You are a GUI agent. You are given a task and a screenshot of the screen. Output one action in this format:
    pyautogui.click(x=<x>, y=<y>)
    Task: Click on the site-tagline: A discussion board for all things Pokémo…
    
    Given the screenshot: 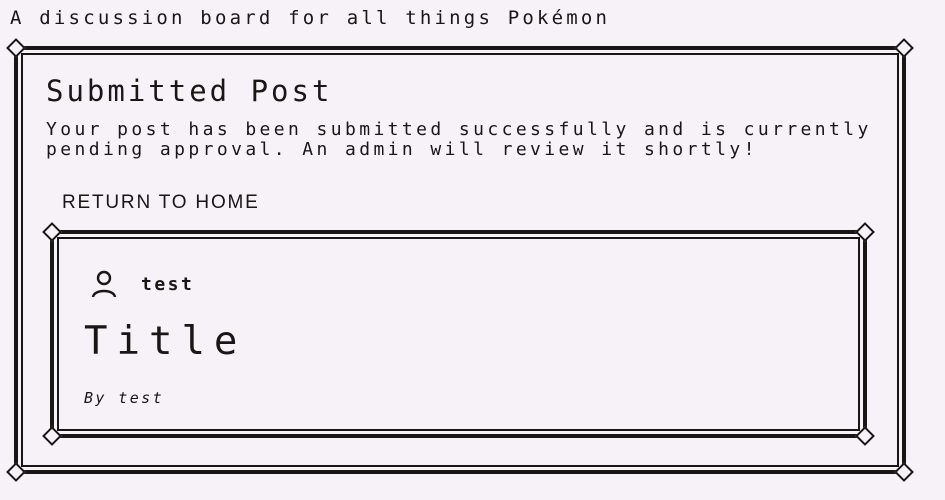 What is the action you would take?
    pyautogui.click(x=310, y=18)
    